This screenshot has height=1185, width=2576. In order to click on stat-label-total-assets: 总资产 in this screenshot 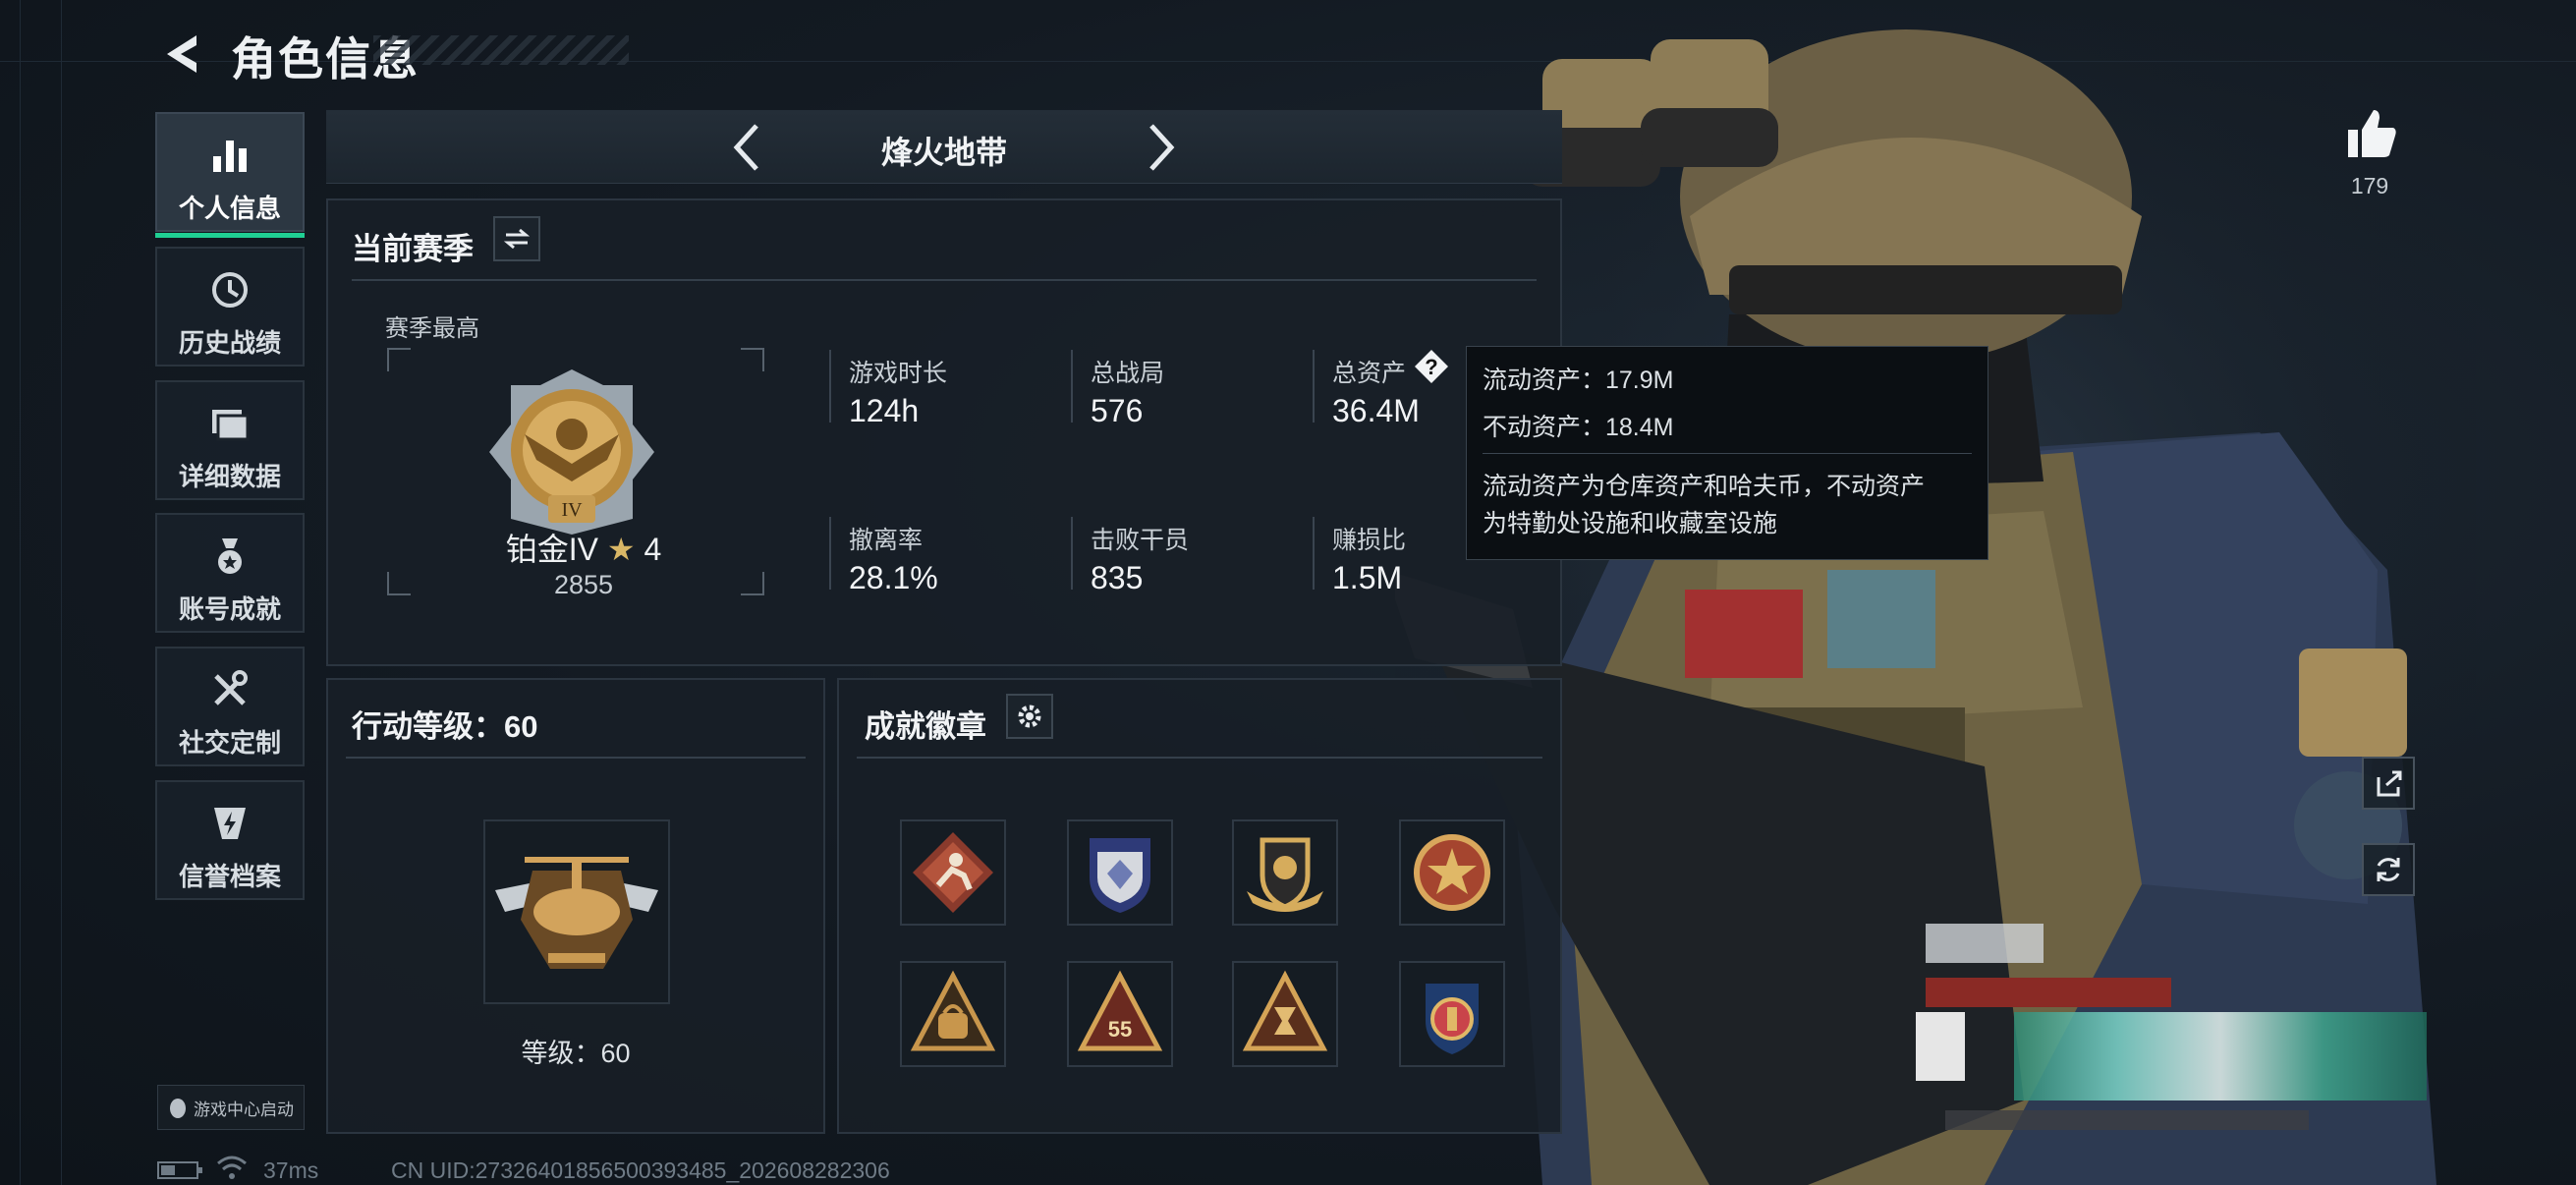, I will do `click(1369, 374)`.